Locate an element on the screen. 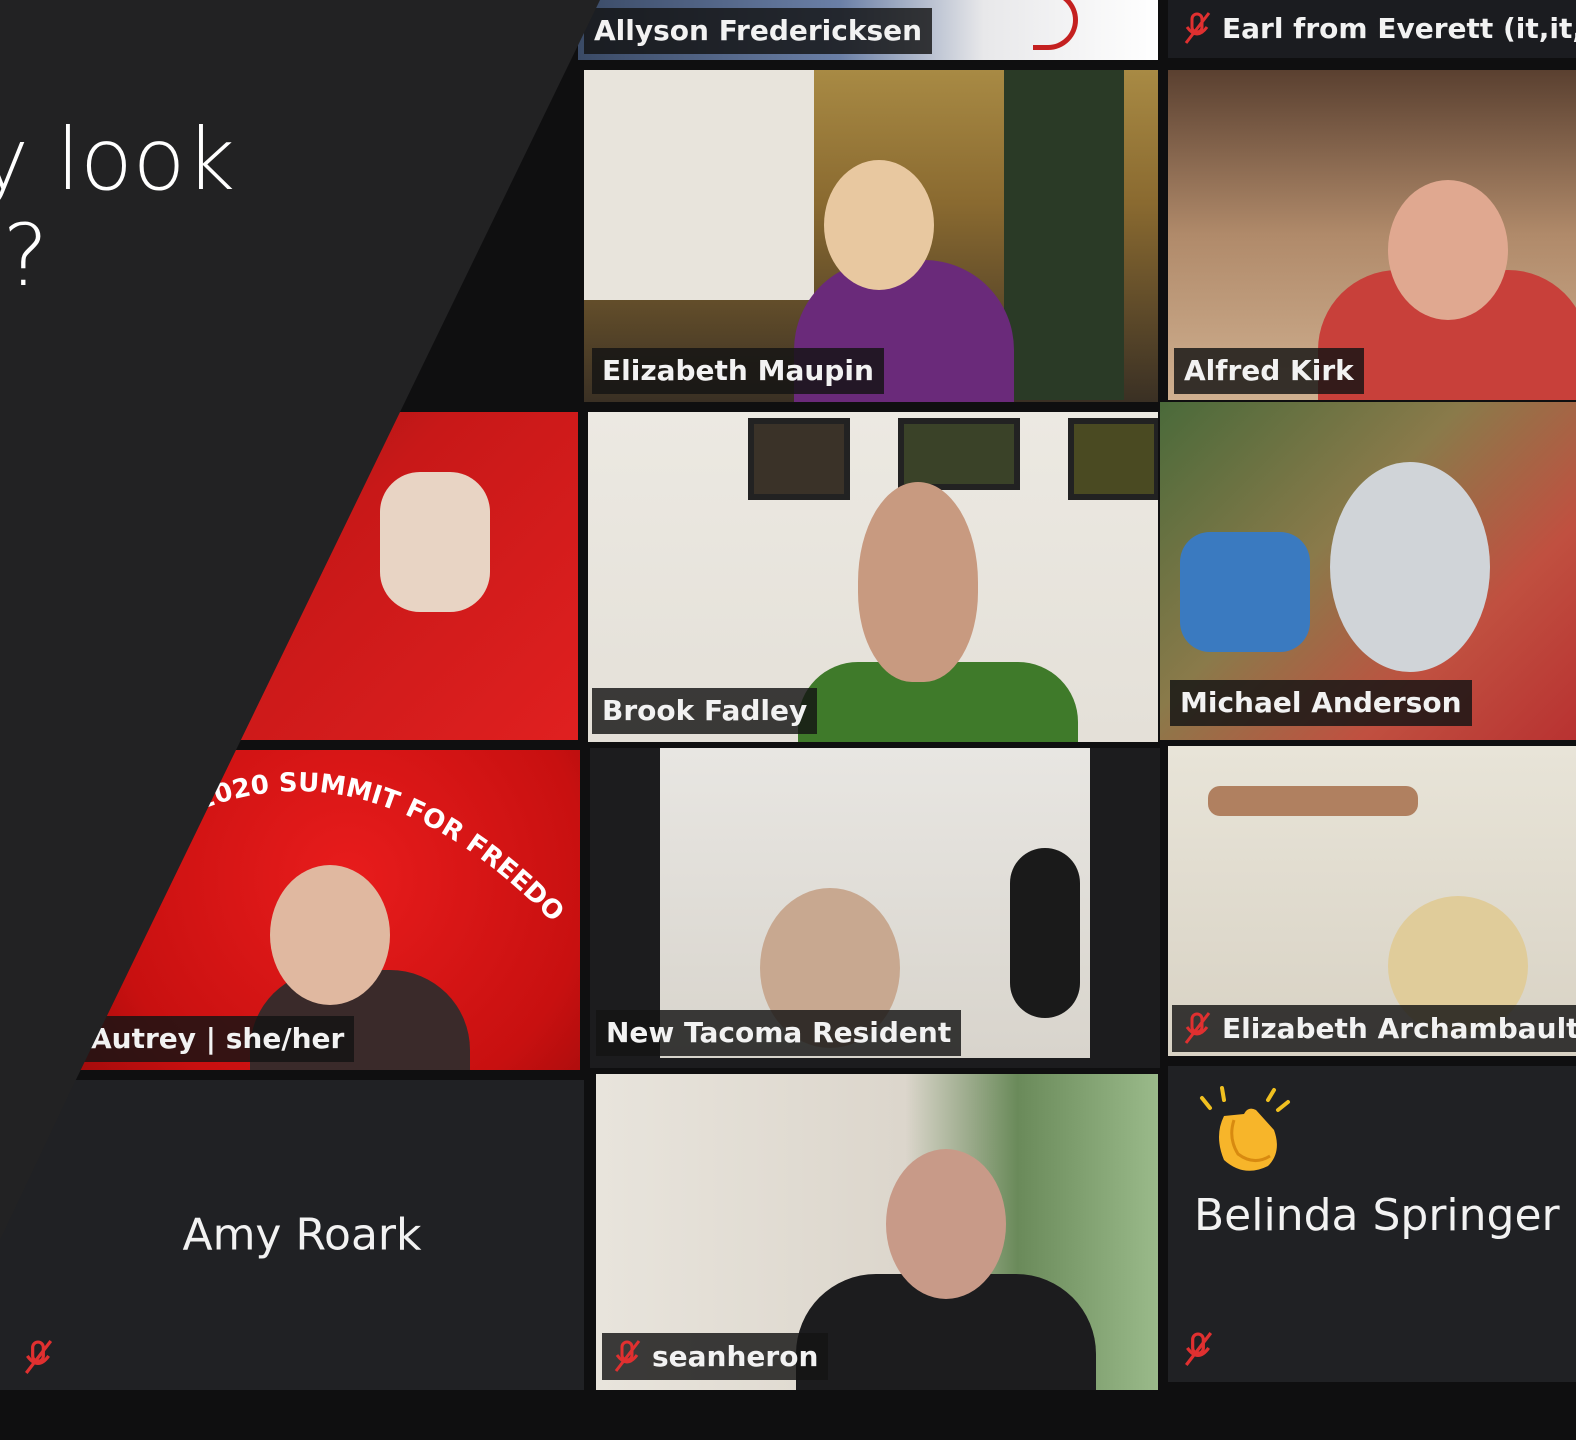  participant-name: Elizabeth Maupin is located at coordinates (738, 370).